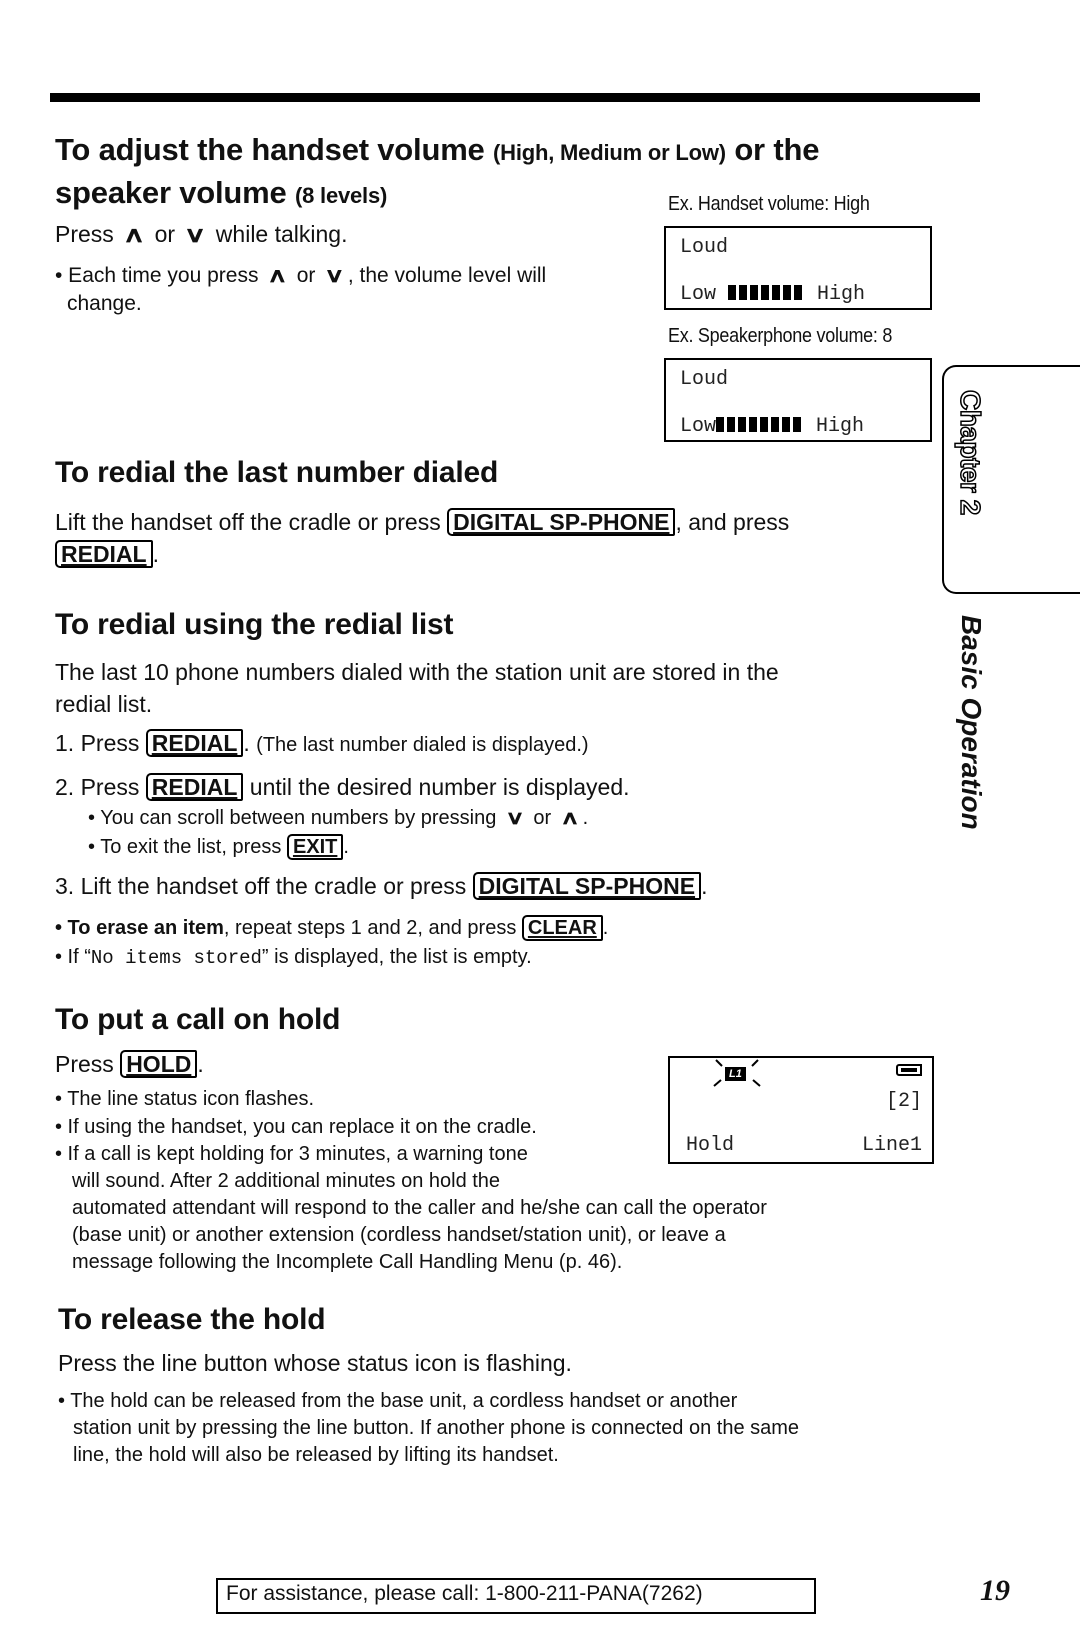 This screenshot has height=1646, width=1080. I want to click on text: ” is displayed, the list is empty., so click(396, 957).